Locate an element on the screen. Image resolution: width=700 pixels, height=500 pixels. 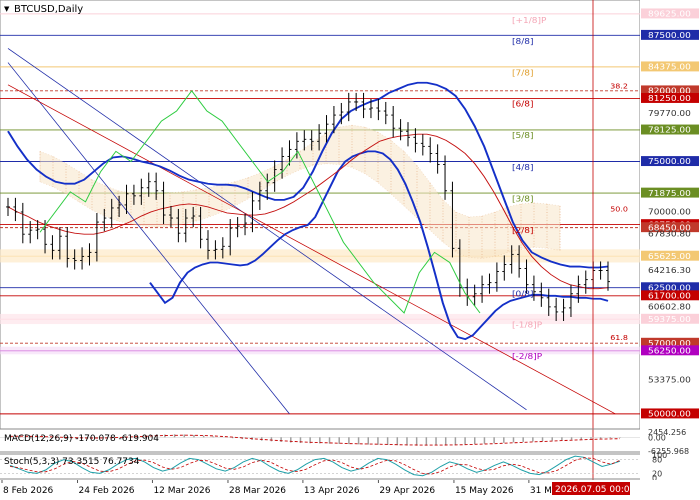
murrey-label: [-1/8]P is located at coordinates (527, 325).